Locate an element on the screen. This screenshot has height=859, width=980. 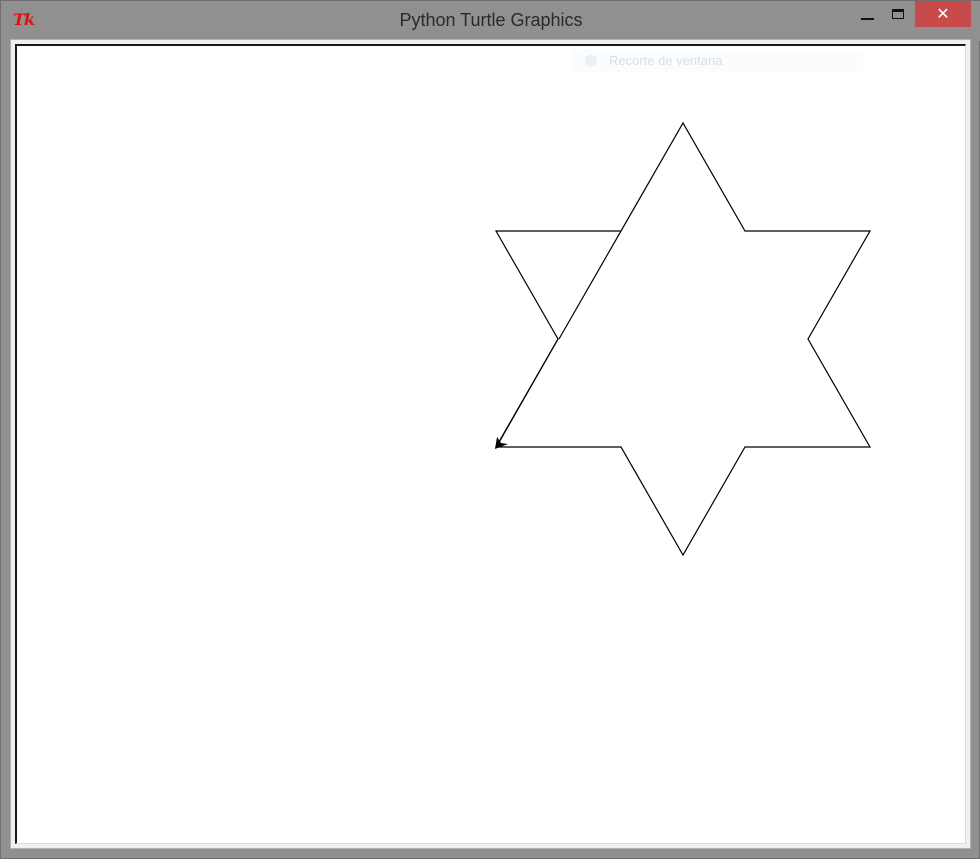
maximize-icon is located at coordinates (898, 14).